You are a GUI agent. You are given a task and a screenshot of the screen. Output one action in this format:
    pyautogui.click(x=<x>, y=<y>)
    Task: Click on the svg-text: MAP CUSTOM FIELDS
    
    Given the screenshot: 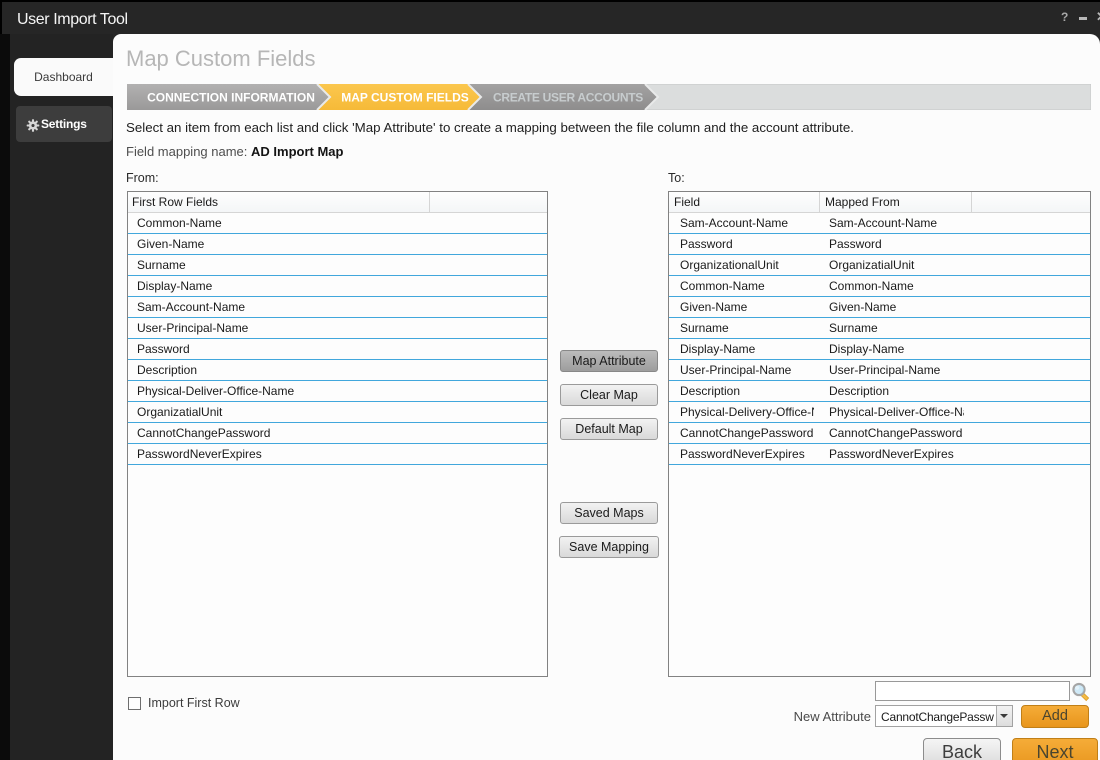 What is the action you would take?
    pyautogui.click(x=405, y=98)
    